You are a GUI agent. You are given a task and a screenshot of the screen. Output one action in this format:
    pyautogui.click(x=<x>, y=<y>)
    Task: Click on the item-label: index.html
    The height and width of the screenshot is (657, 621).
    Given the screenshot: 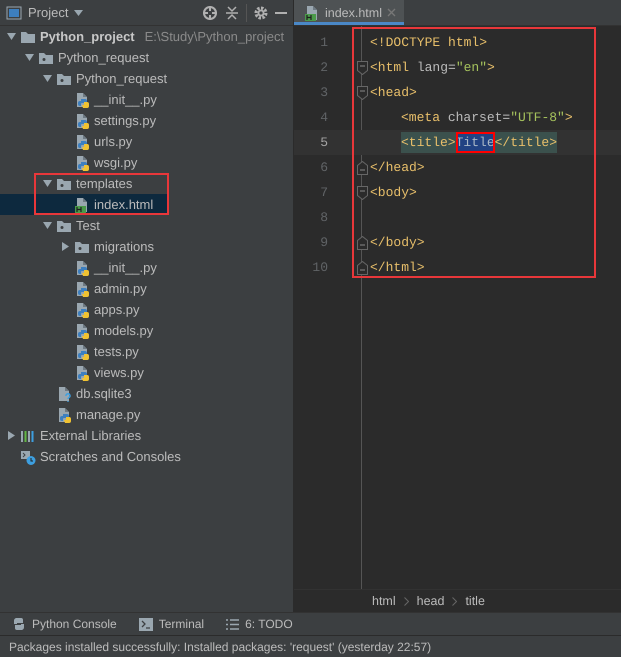 What is the action you would take?
    pyautogui.click(x=124, y=204)
    